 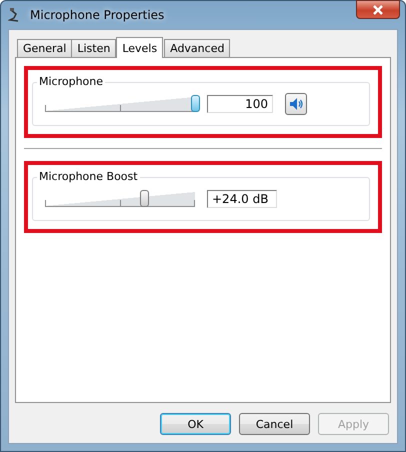 I want to click on close-button, so click(x=378, y=9).